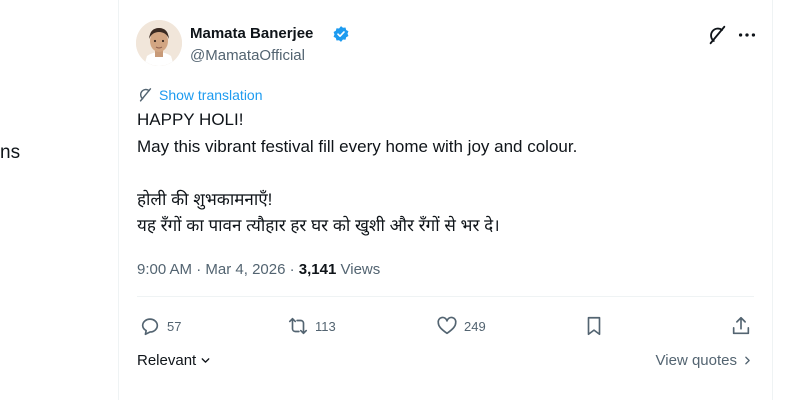  What do you see at coordinates (167, 360) in the screenshot?
I see `sort-label: Relevant` at bounding box center [167, 360].